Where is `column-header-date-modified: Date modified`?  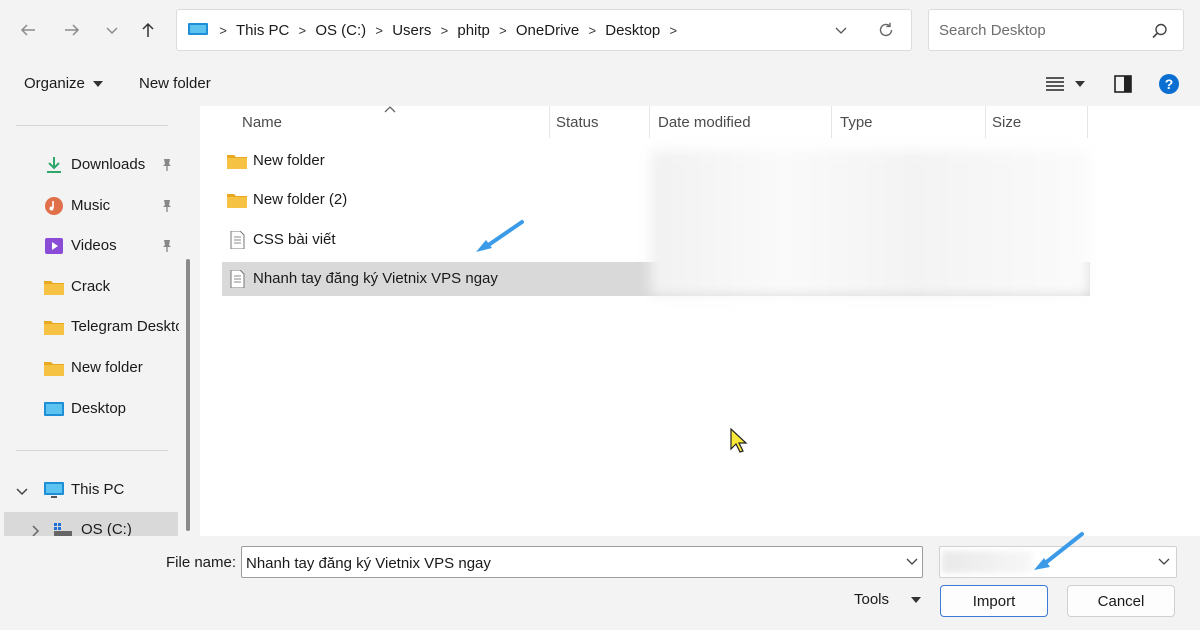 column-header-date-modified: Date modified is located at coordinates (741, 122).